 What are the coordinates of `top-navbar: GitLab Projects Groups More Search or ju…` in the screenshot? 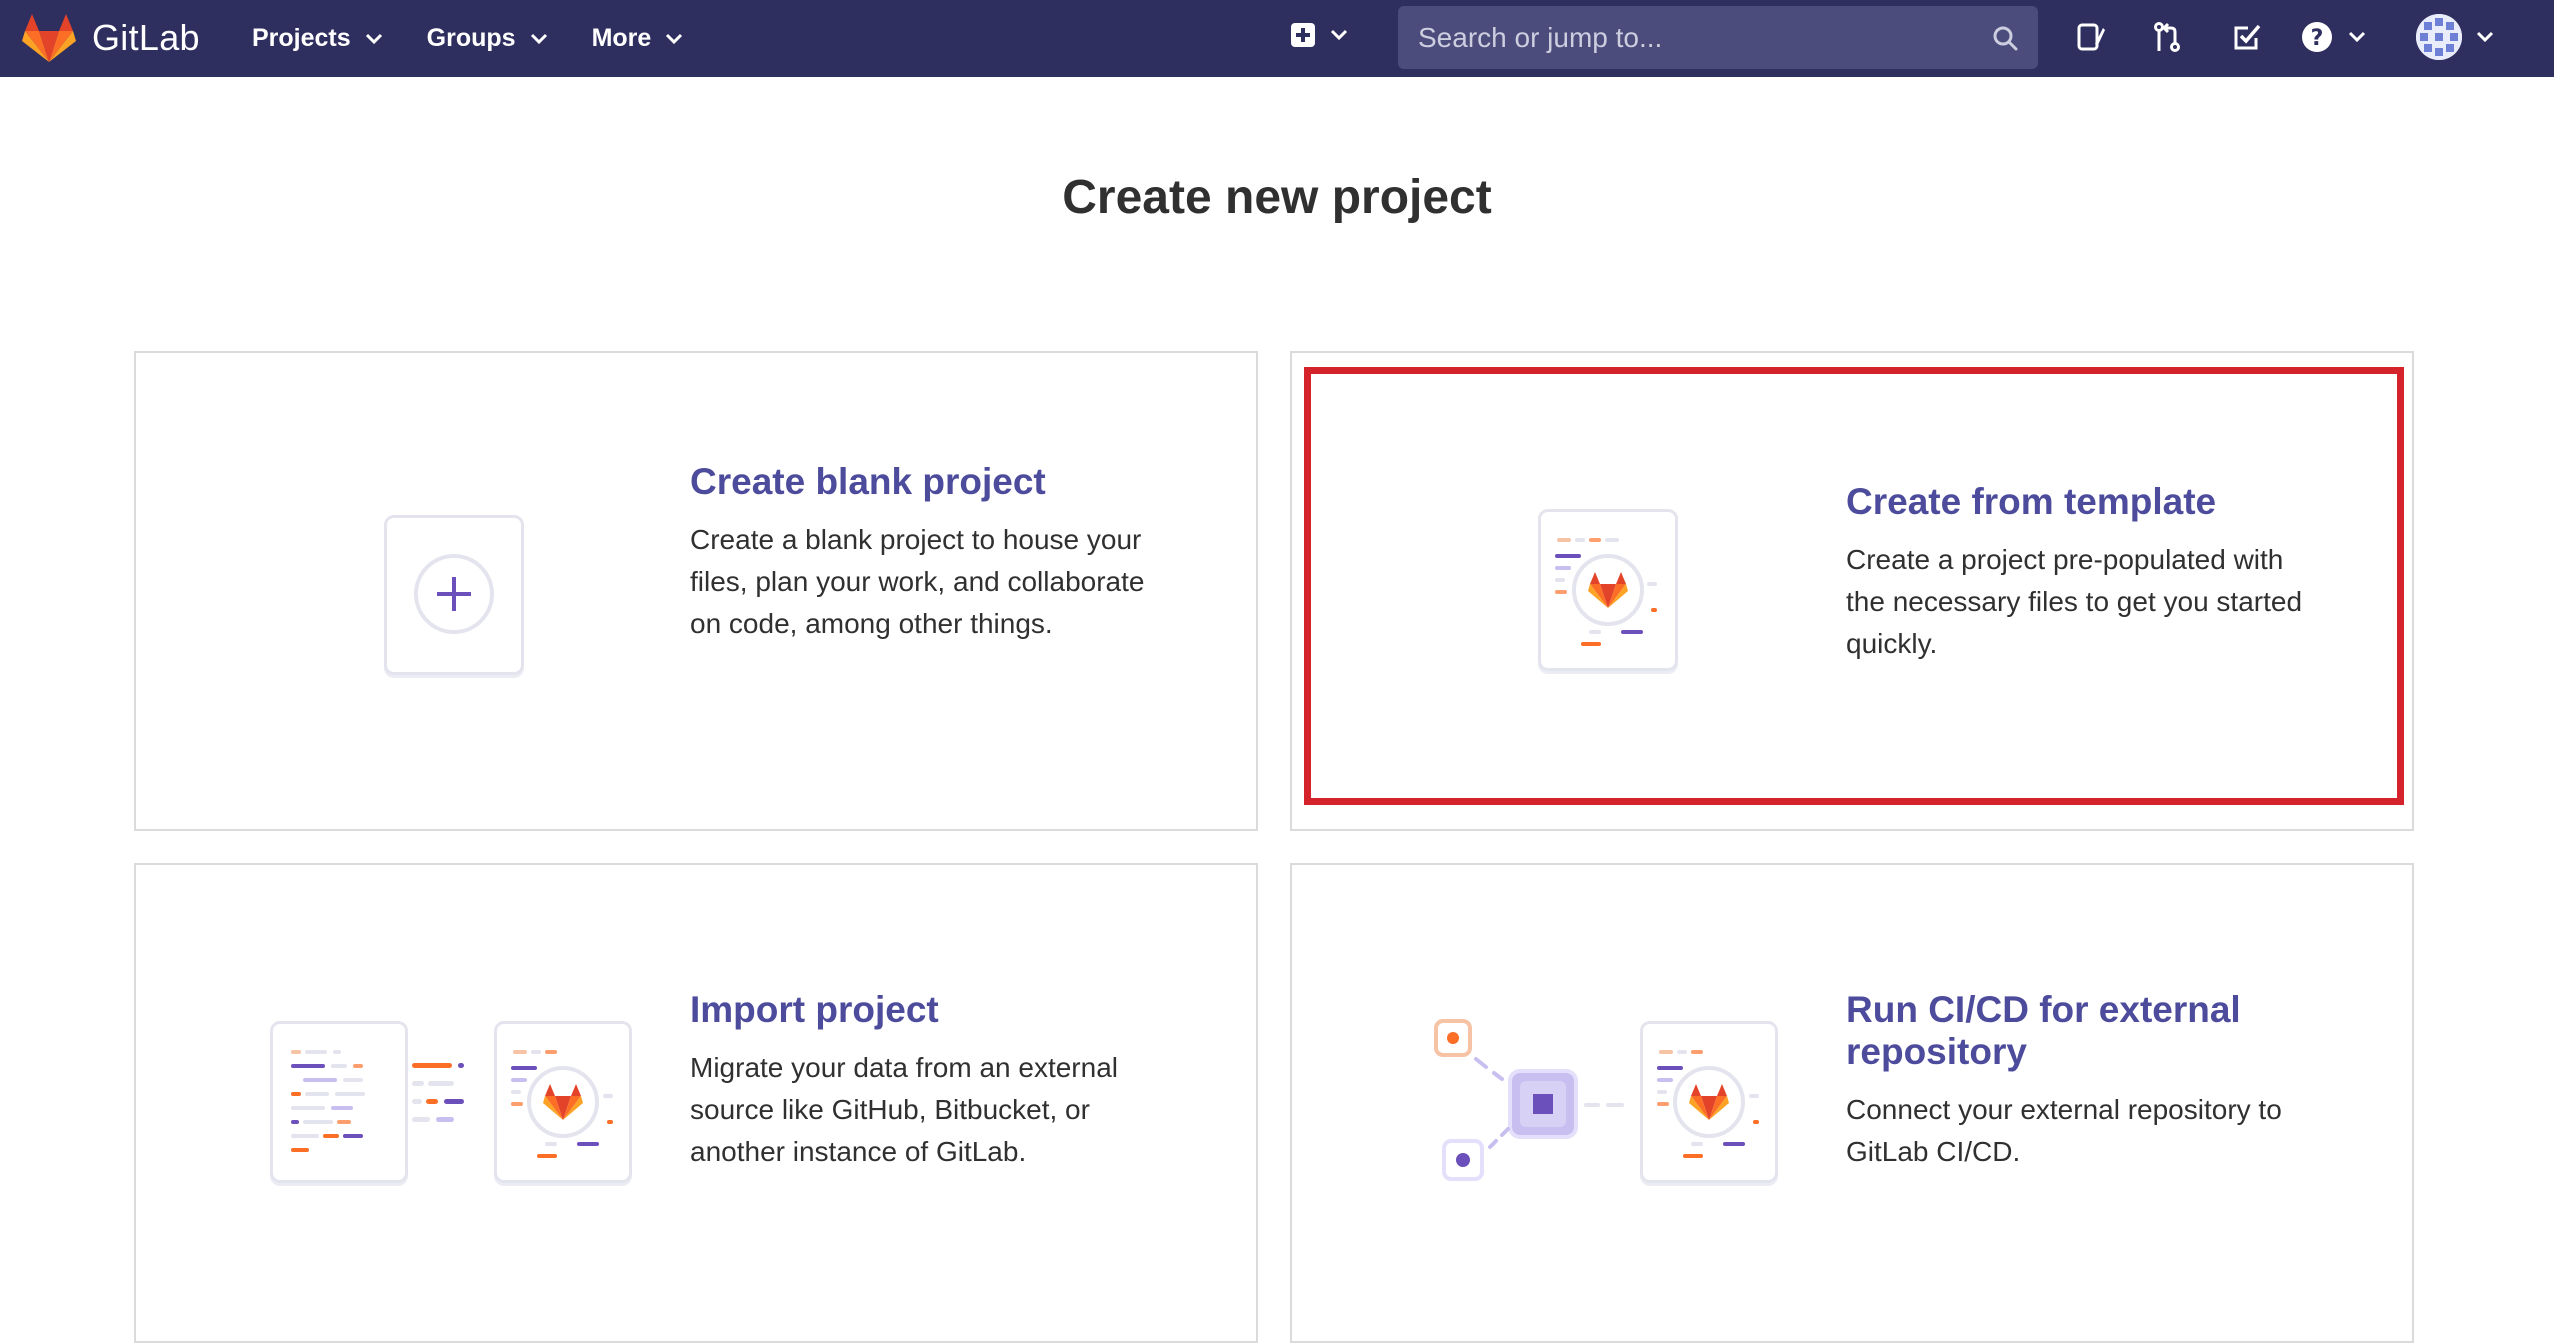 It's located at (1277, 38).